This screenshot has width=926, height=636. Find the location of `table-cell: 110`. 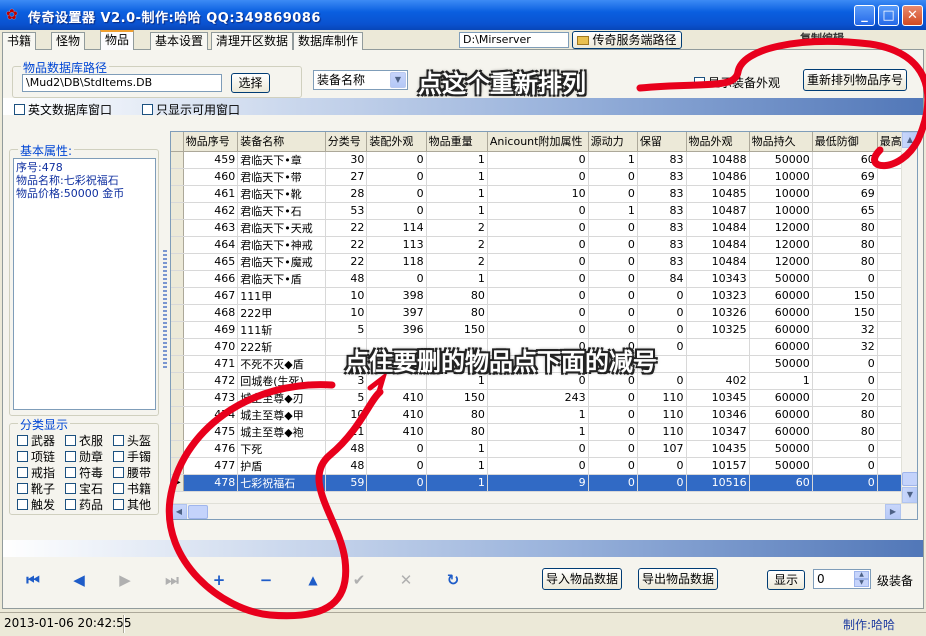

table-cell: 110 is located at coordinates (662, 398).